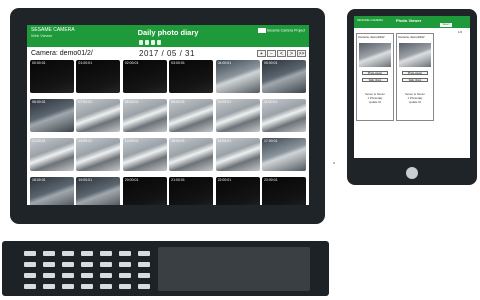 The height and width of the screenshot is (300, 480). I want to click on photo-timestamp: 22:00:01, so click(224, 180).